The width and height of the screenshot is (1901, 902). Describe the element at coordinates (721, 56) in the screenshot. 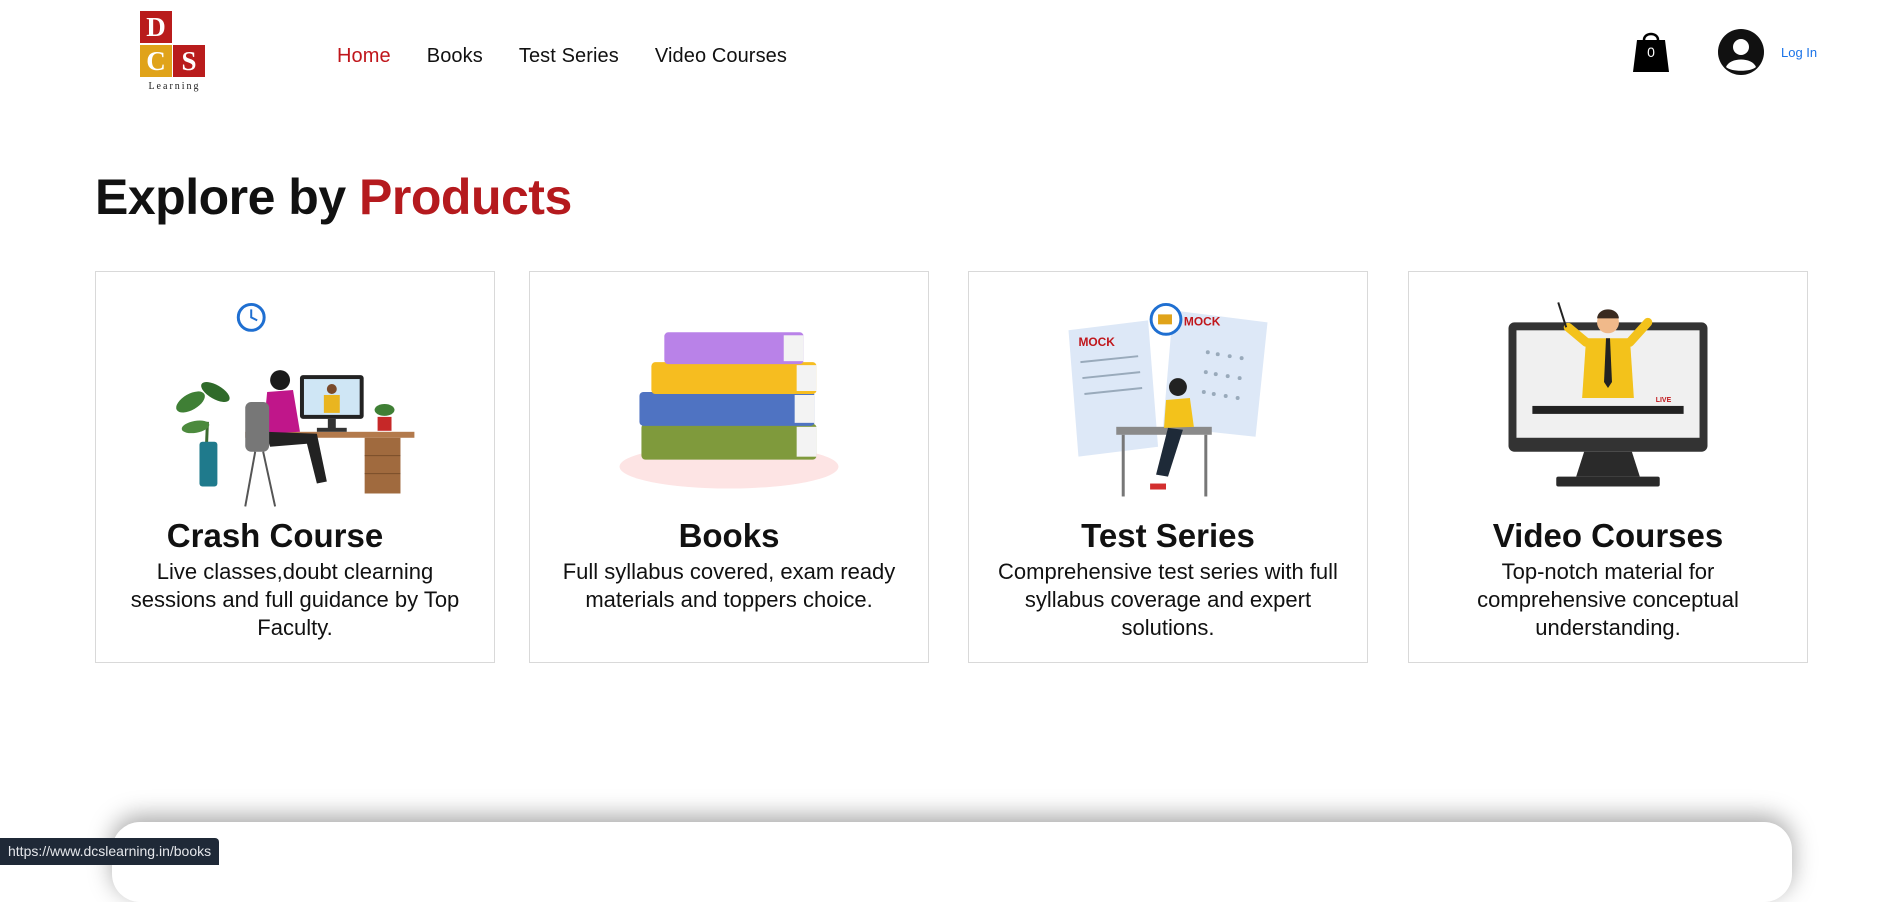

I see `nav-item-video-courses: Video Courses` at that location.